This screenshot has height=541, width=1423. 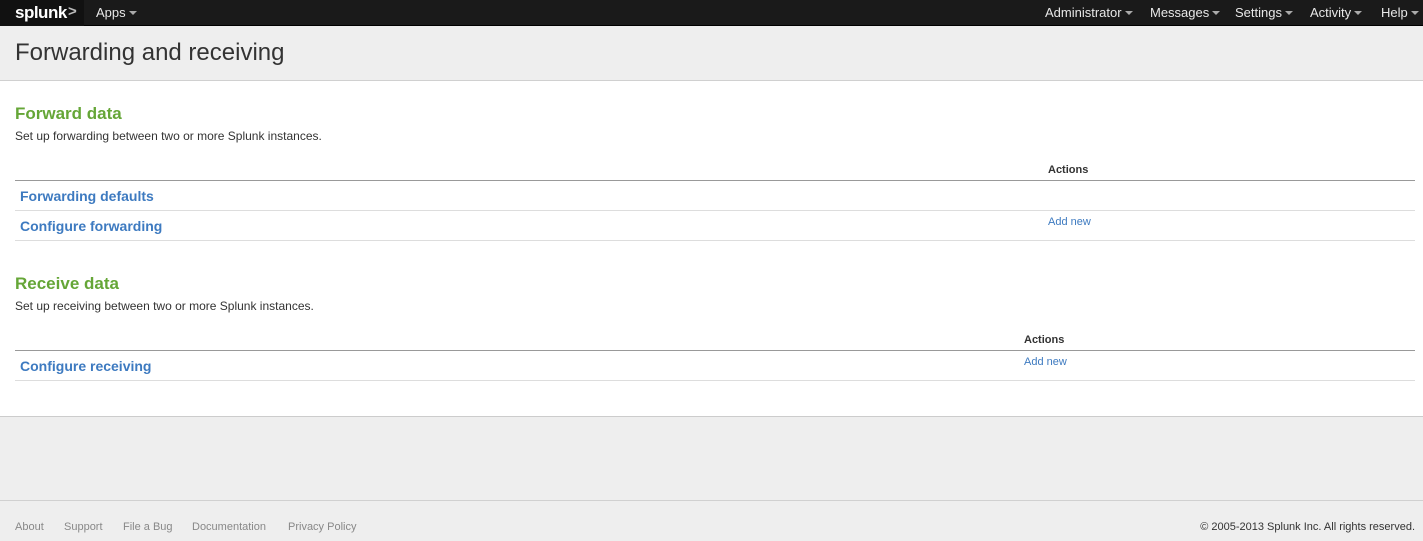 I want to click on settings-menu-label: Settings, so click(x=1258, y=12).